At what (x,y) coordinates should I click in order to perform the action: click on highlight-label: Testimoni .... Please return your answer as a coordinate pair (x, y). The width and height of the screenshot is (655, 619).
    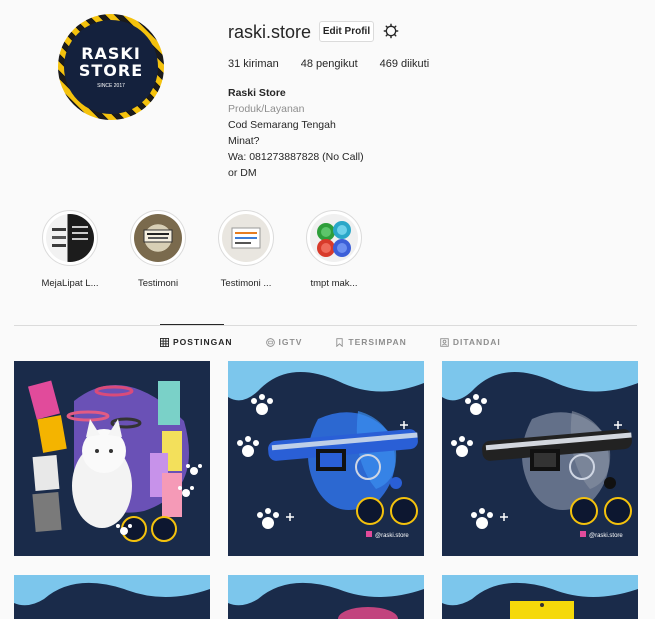
    Looking at the image, I should click on (246, 283).